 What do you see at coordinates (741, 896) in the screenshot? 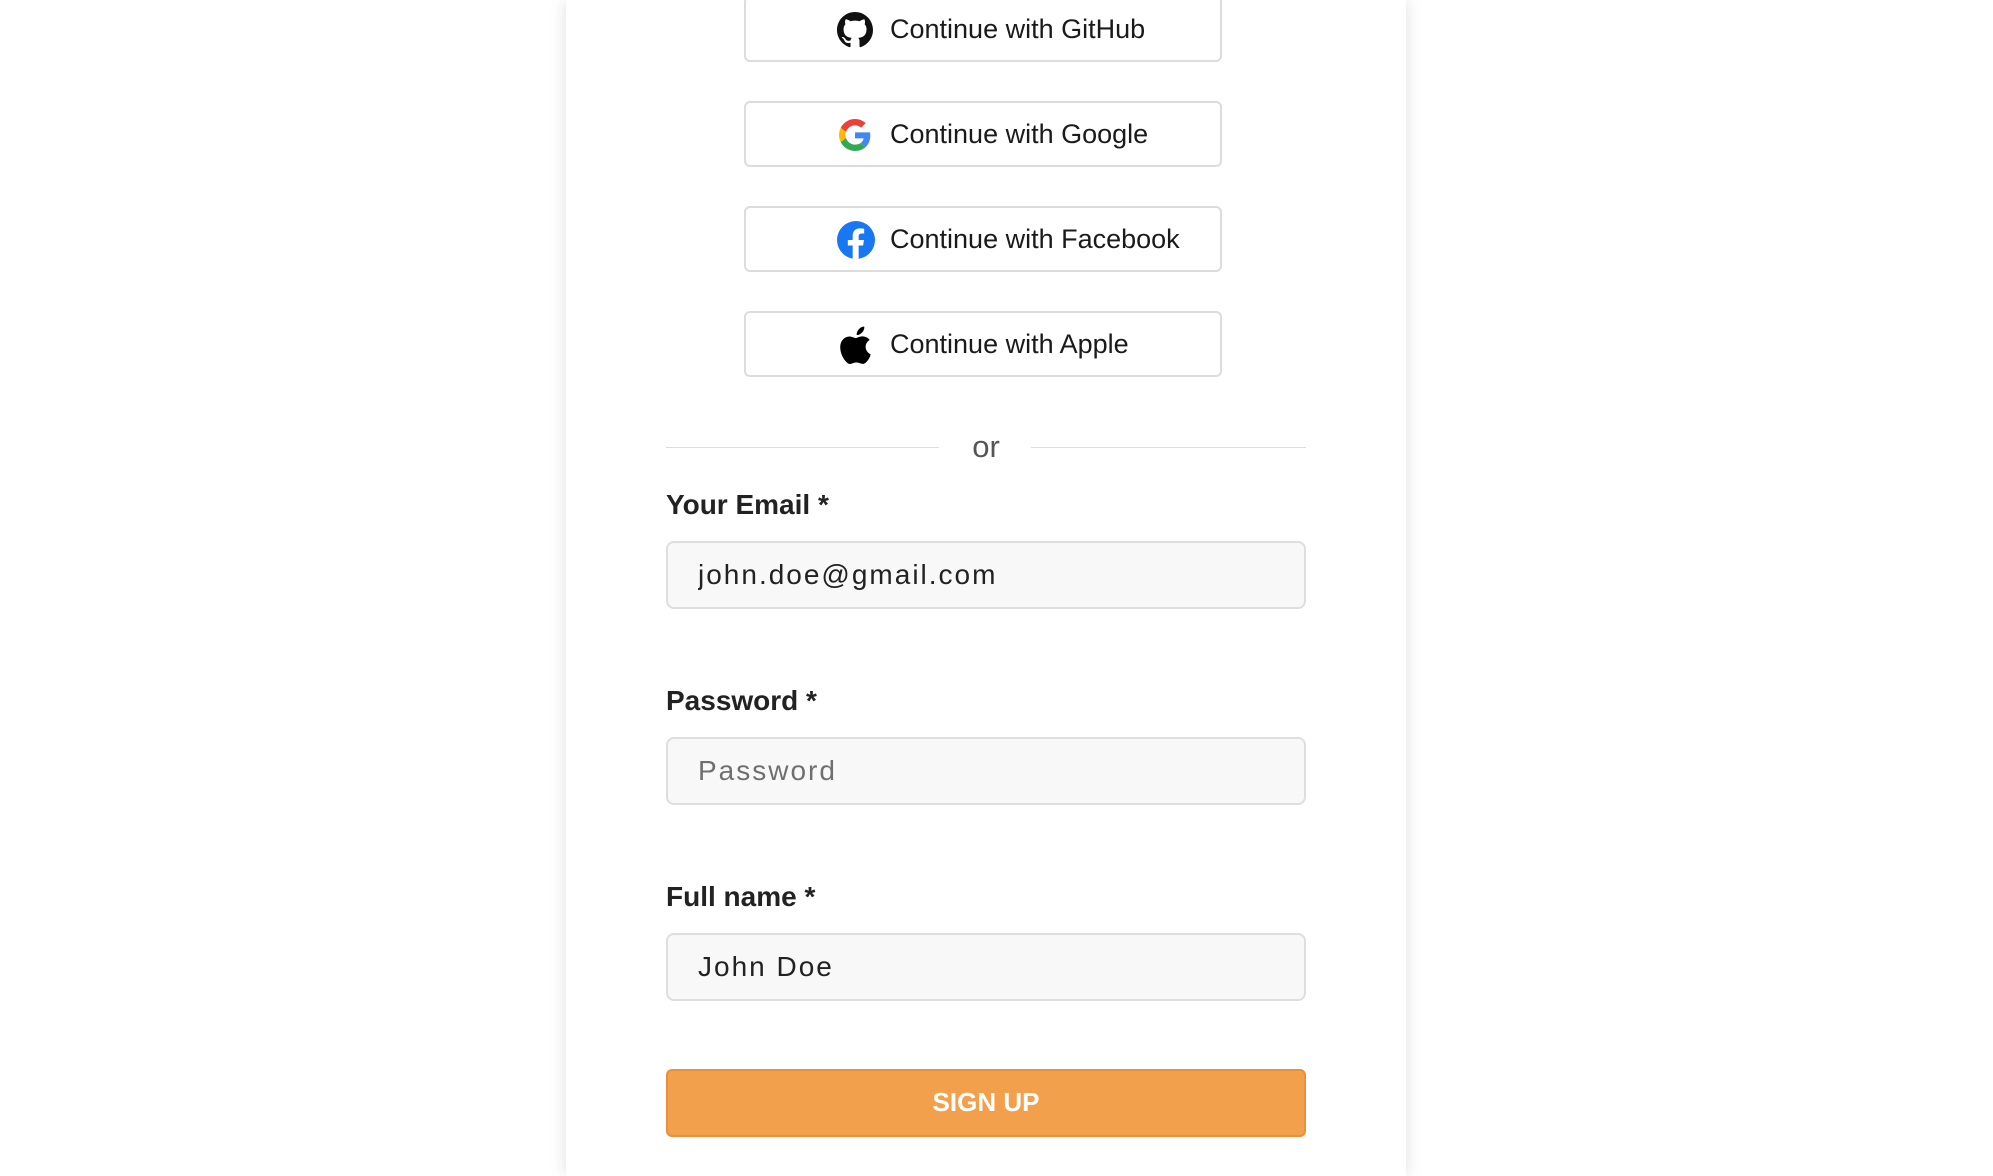
I see `full-name-label: Full name *` at bounding box center [741, 896].